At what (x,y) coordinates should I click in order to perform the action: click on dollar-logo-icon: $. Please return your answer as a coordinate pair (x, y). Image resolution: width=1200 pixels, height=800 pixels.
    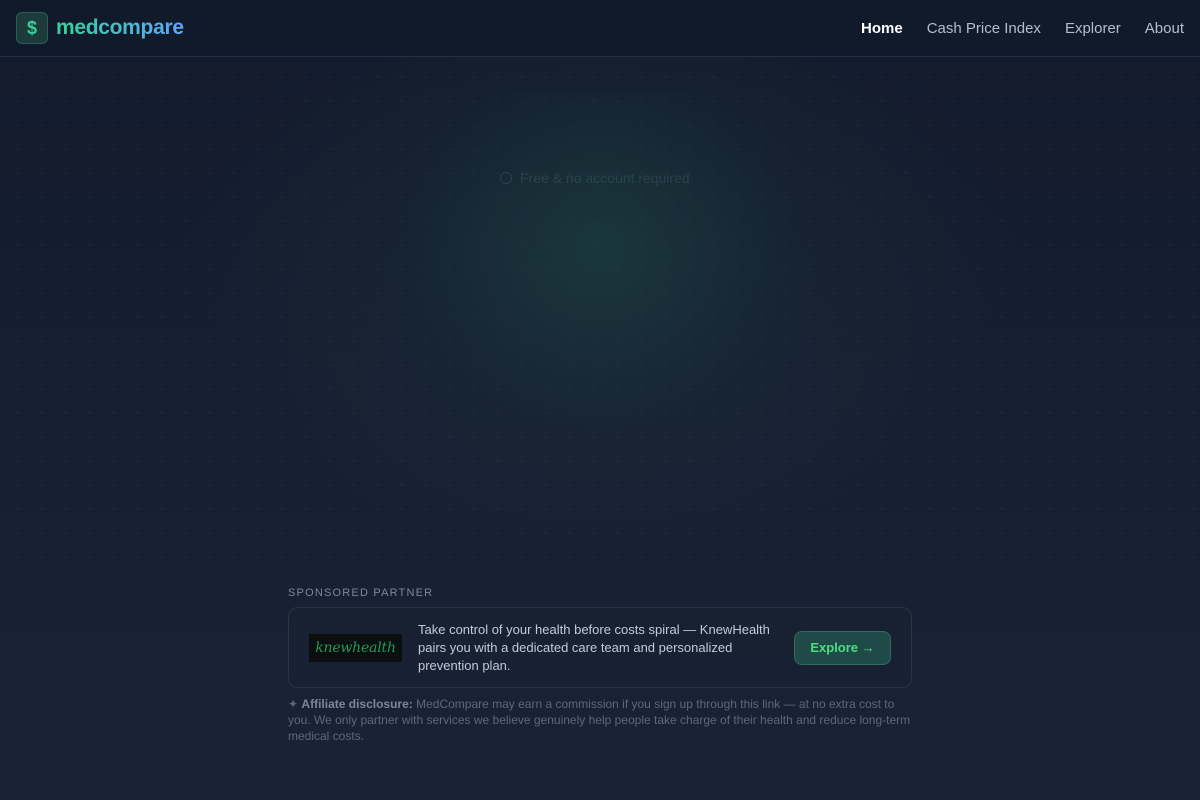
    Looking at the image, I should click on (32, 28).